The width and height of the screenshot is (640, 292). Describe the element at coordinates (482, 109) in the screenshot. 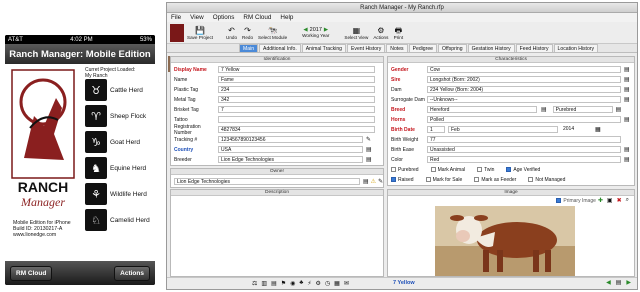

I see `breed-select: Hereford` at that location.